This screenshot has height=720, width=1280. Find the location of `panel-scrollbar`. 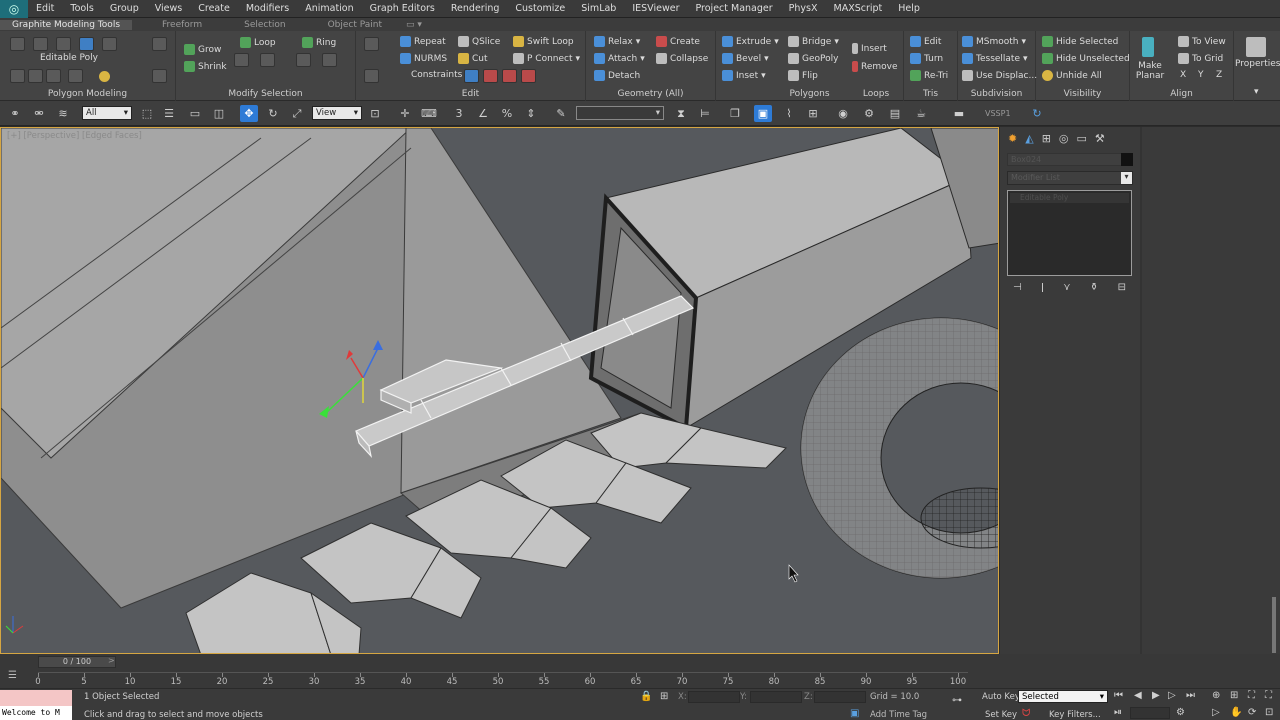

panel-scrollbar is located at coordinates (1274, 625).